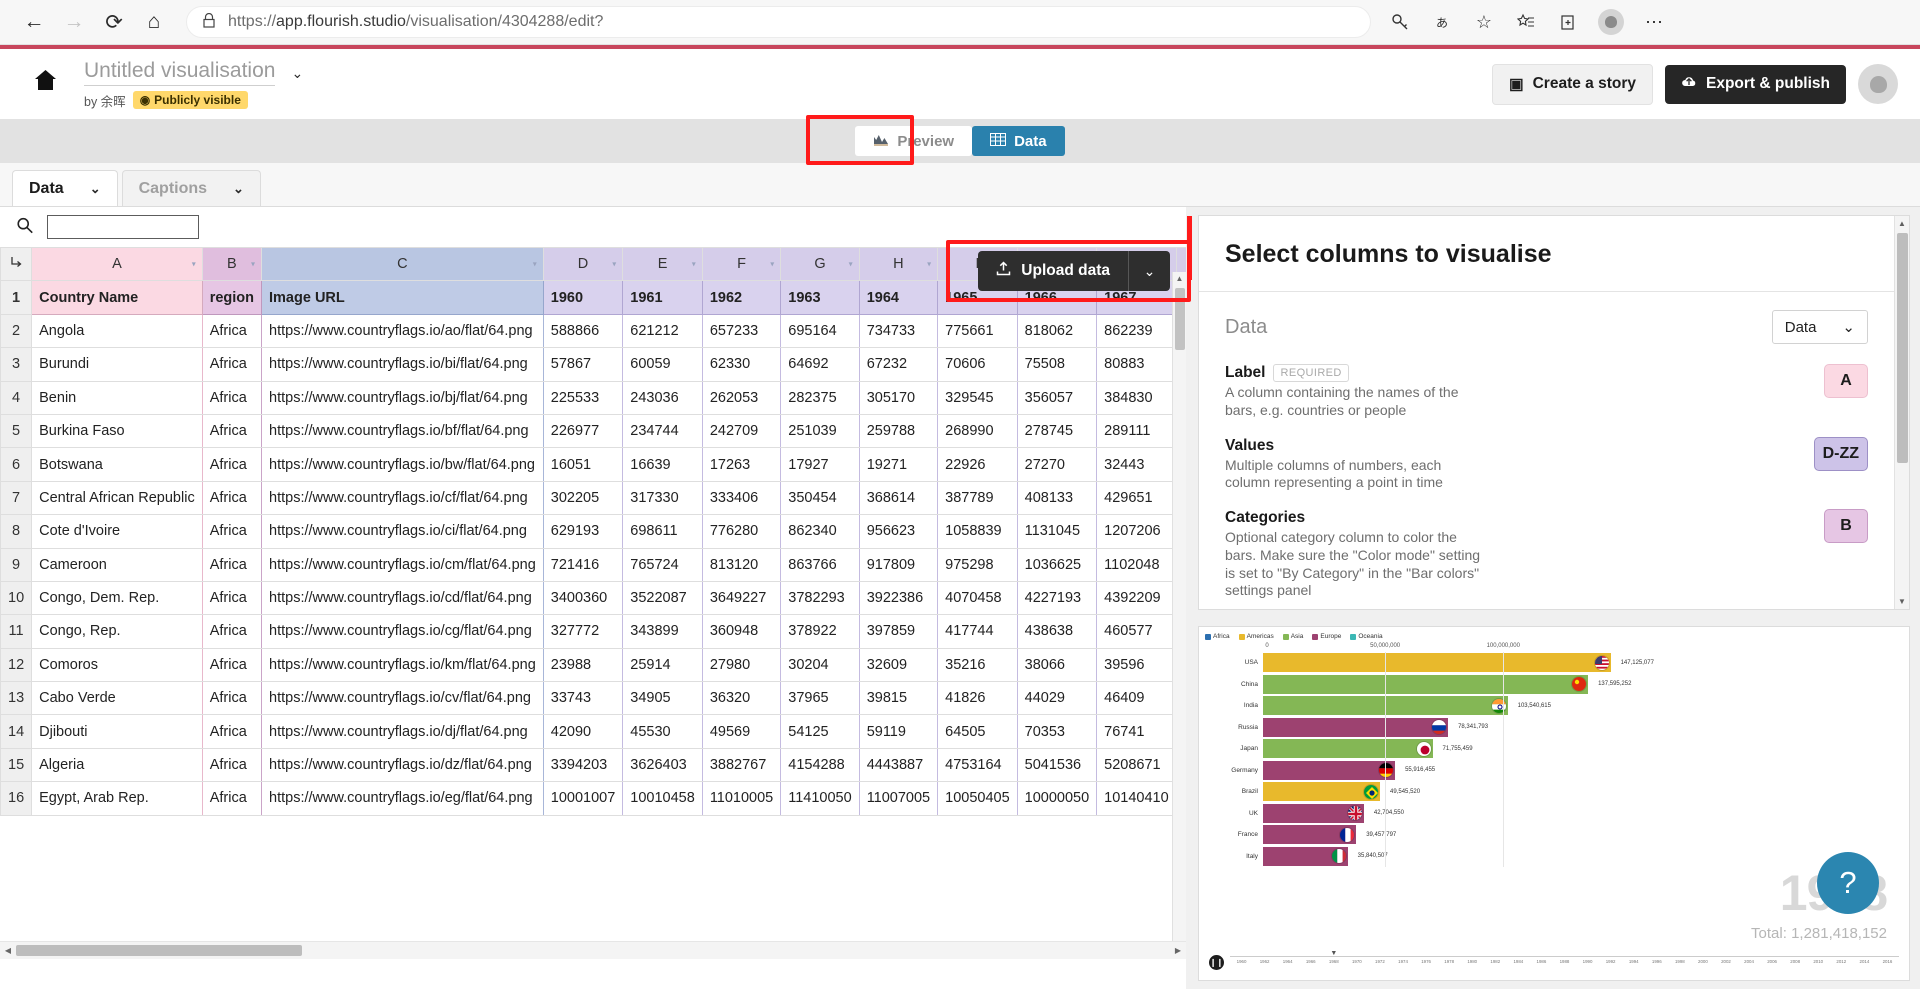 This screenshot has width=1920, height=989. I want to click on row-number: 9, so click(16, 564).